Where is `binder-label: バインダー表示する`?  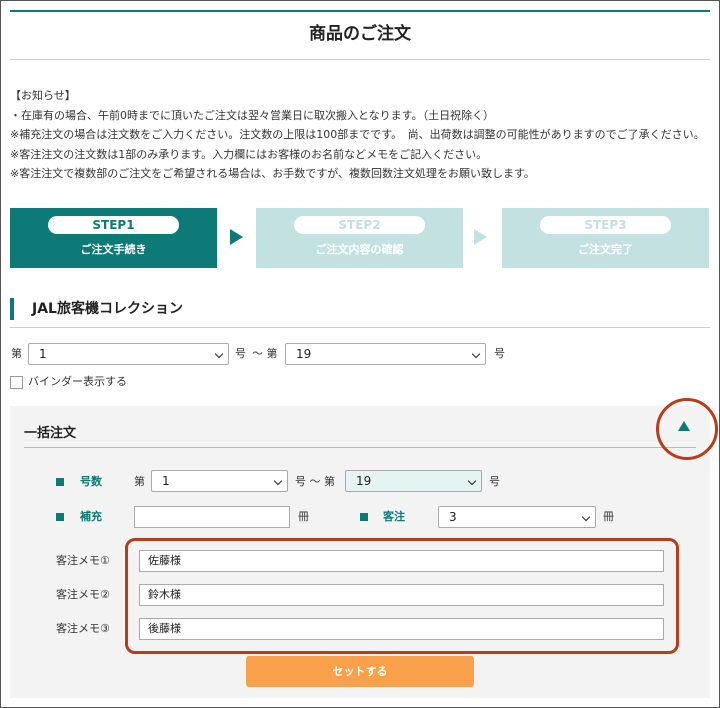
binder-label: バインダー表示する is located at coordinates (77, 381).